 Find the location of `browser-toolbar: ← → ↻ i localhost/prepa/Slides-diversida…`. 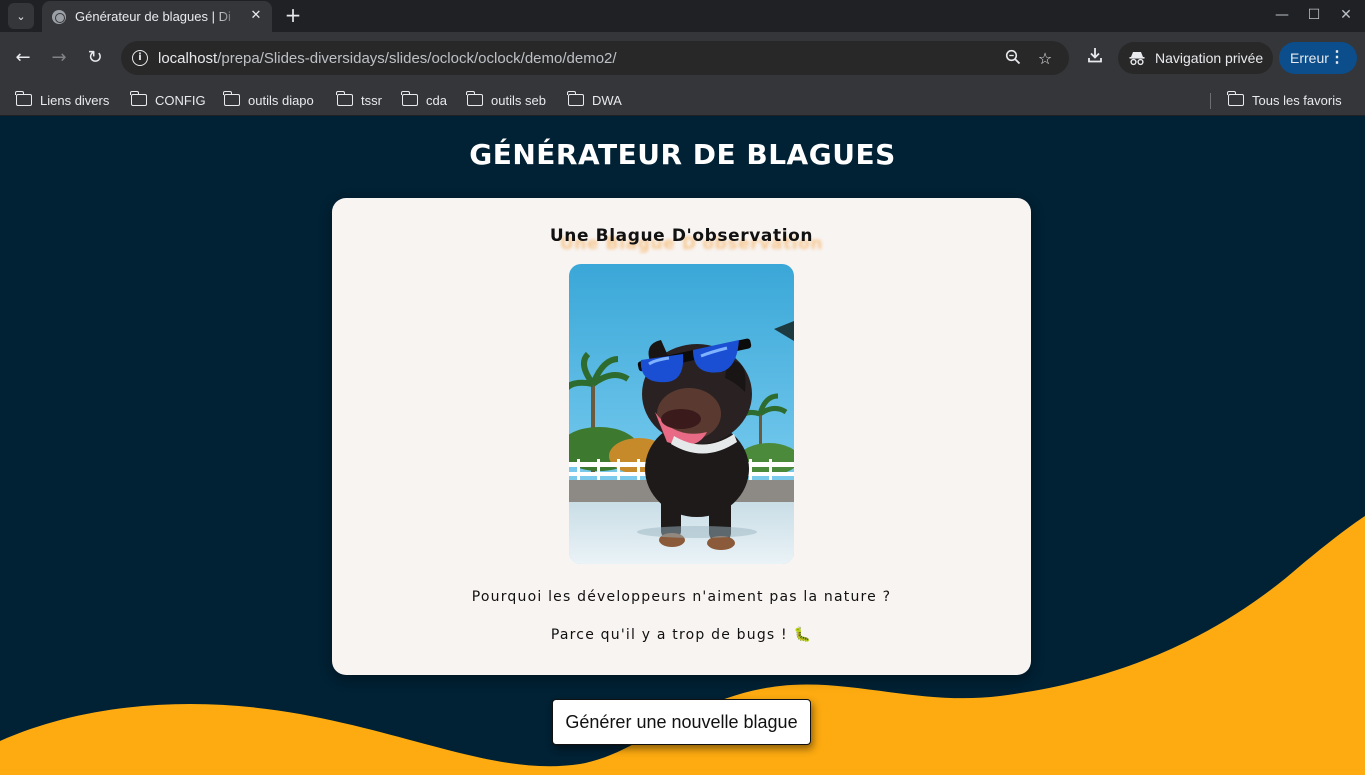

browser-toolbar: ← → ↻ i localhost/prepa/Slides-diversida… is located at coordinates (682, 58).